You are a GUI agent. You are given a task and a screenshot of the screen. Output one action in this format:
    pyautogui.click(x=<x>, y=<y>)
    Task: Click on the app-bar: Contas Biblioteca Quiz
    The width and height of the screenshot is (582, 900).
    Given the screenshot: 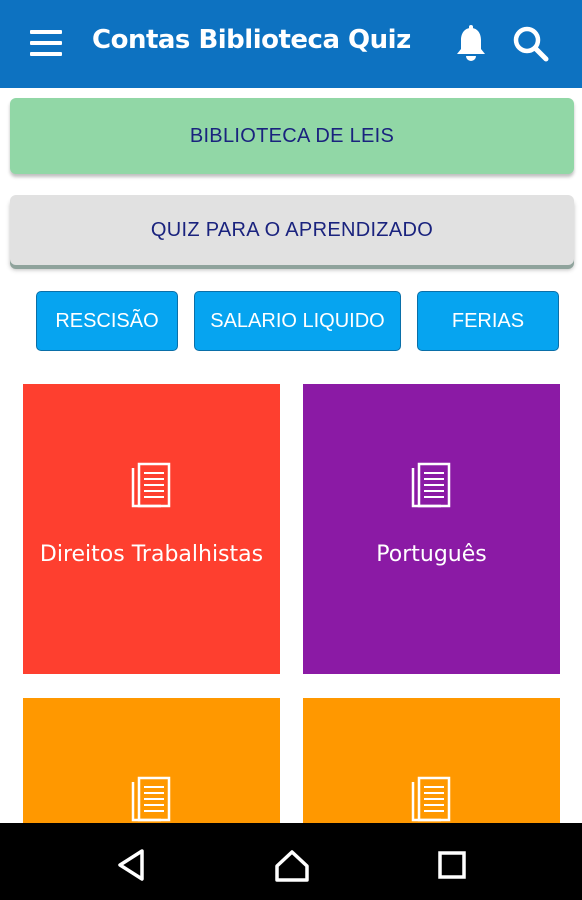 What is the action you would take?
    pyautogui.click(x=291, y=44)
    